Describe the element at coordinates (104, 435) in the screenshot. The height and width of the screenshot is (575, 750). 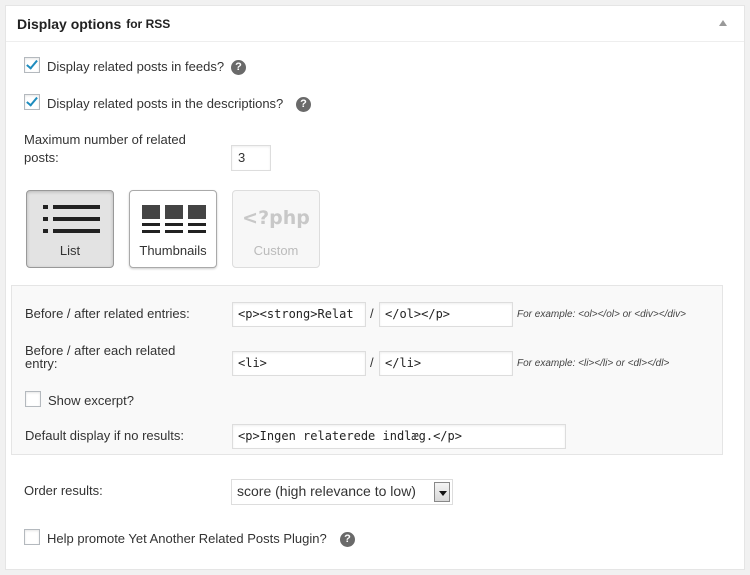
I see `no-results-label: Default display if no results:` at that location.